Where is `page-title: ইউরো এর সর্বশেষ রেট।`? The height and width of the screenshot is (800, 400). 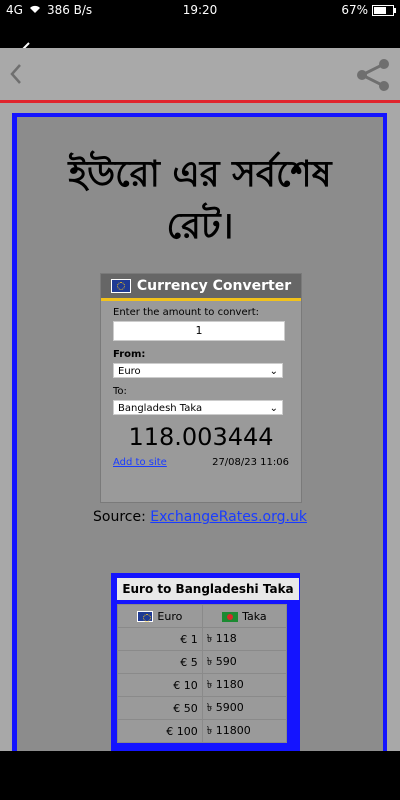
page-title: ইউরো এর সর্বশেষ রেট। is located at coordinates (200, 200).